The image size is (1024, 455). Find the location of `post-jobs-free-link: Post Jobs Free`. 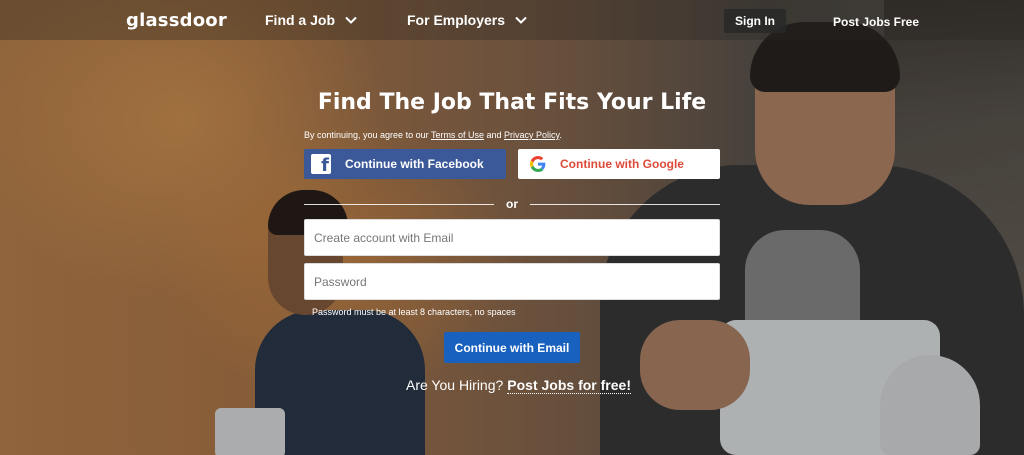

post-jobs-free-link: Post Jobs Free is located at coordinates (876, 22).